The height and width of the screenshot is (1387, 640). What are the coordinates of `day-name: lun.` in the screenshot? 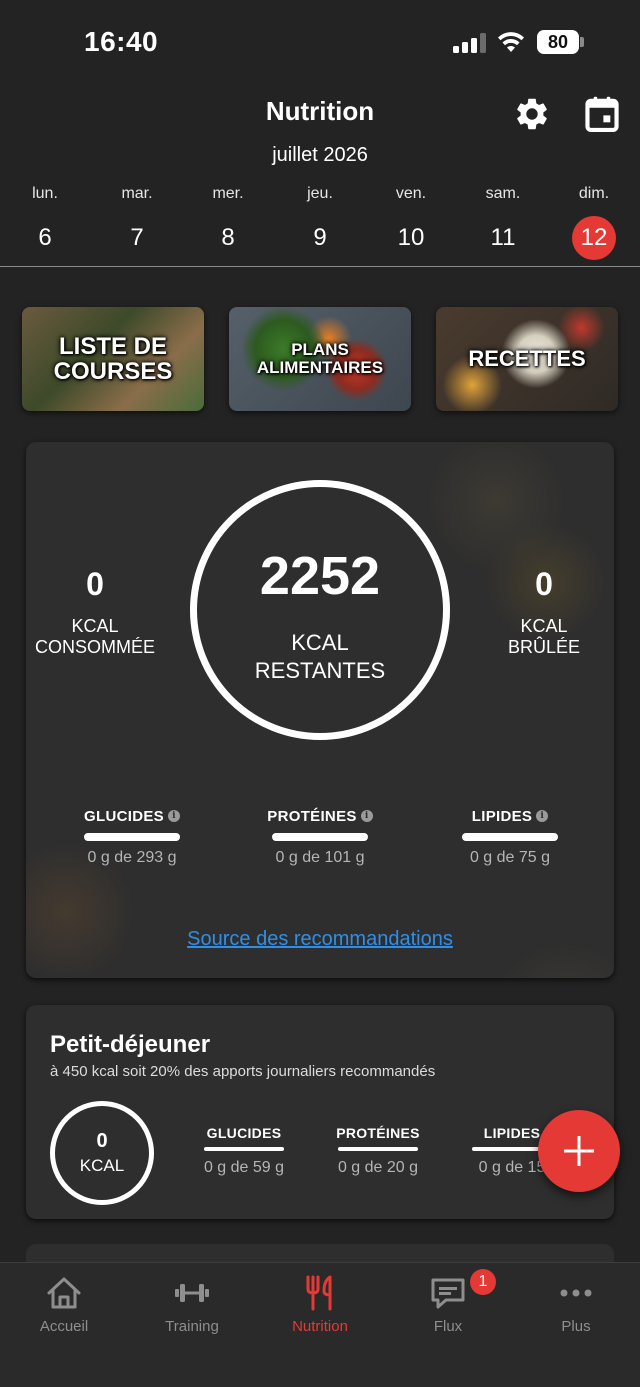 It's located at (45, 193).